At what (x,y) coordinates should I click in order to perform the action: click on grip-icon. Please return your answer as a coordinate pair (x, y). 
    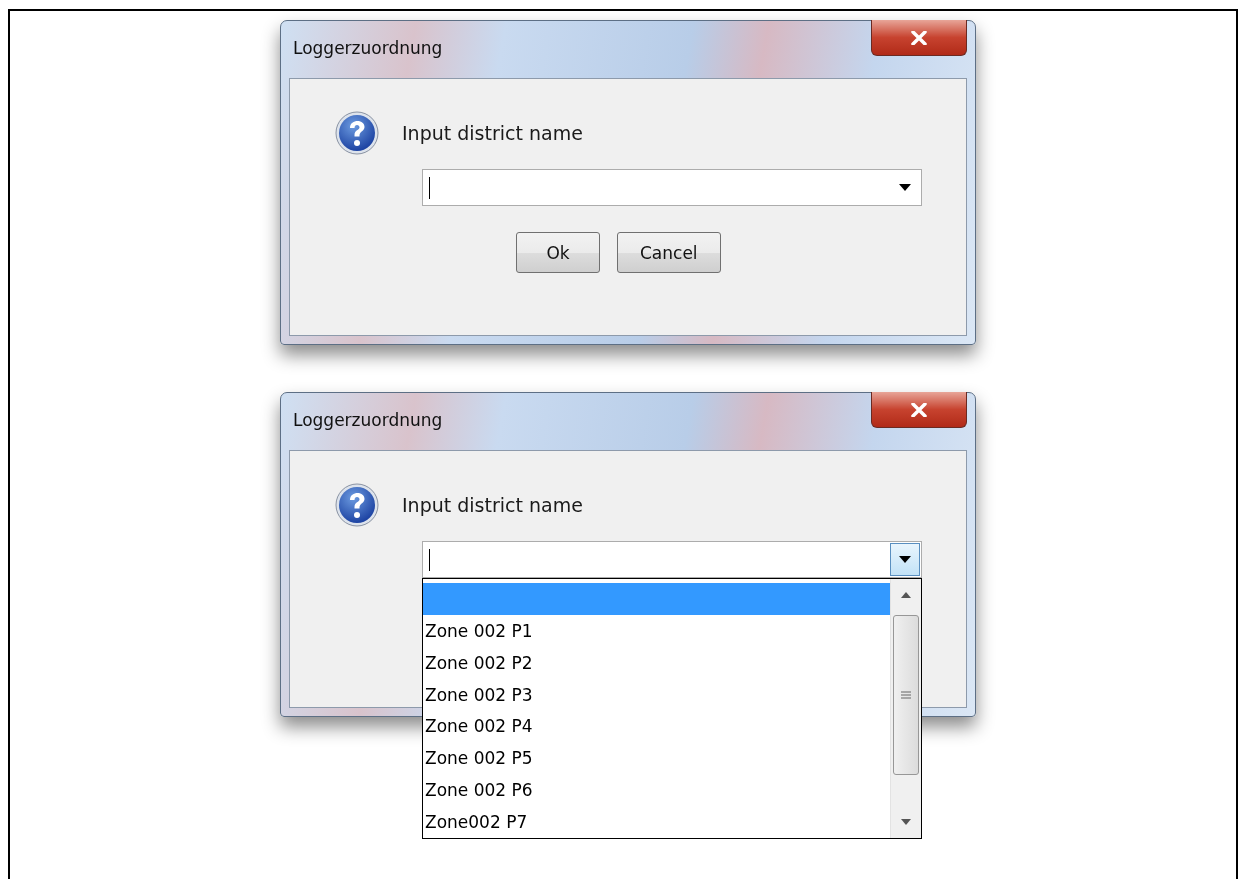
    Looking at the image, I should click on (906, 695).